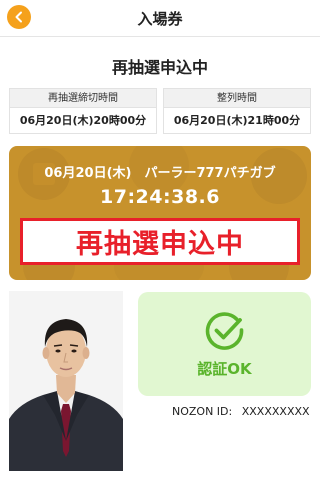 The image size is (320, 503). Describe the element at coordinates (237, 120) in the screenshot. I see `lineup-value: 06月20日(木)21時00分` at that location.